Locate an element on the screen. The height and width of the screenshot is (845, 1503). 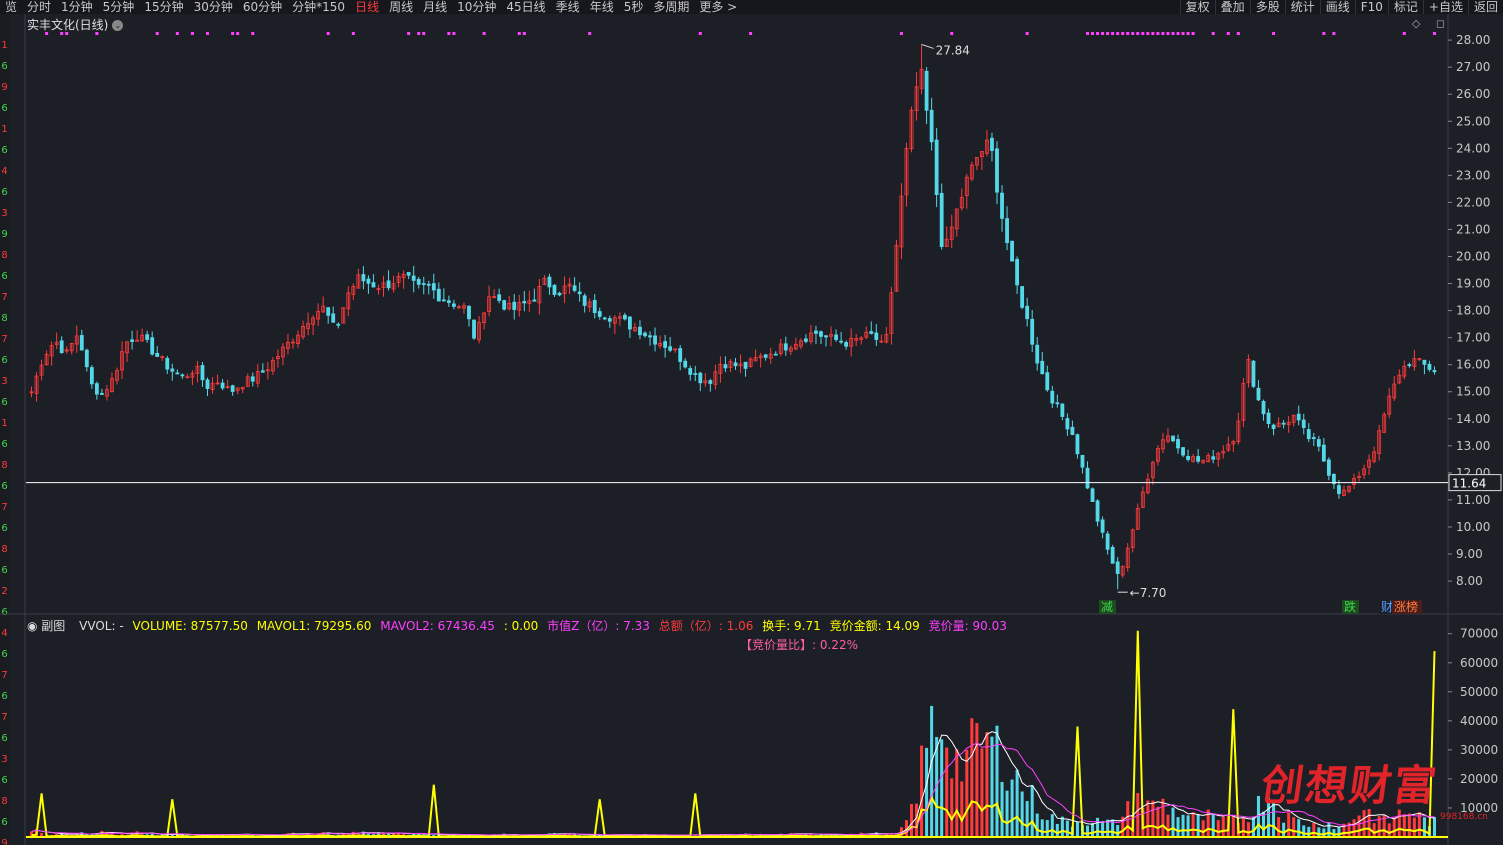
volume-tick-label: 50000 is located at coordinates (1479, 692).